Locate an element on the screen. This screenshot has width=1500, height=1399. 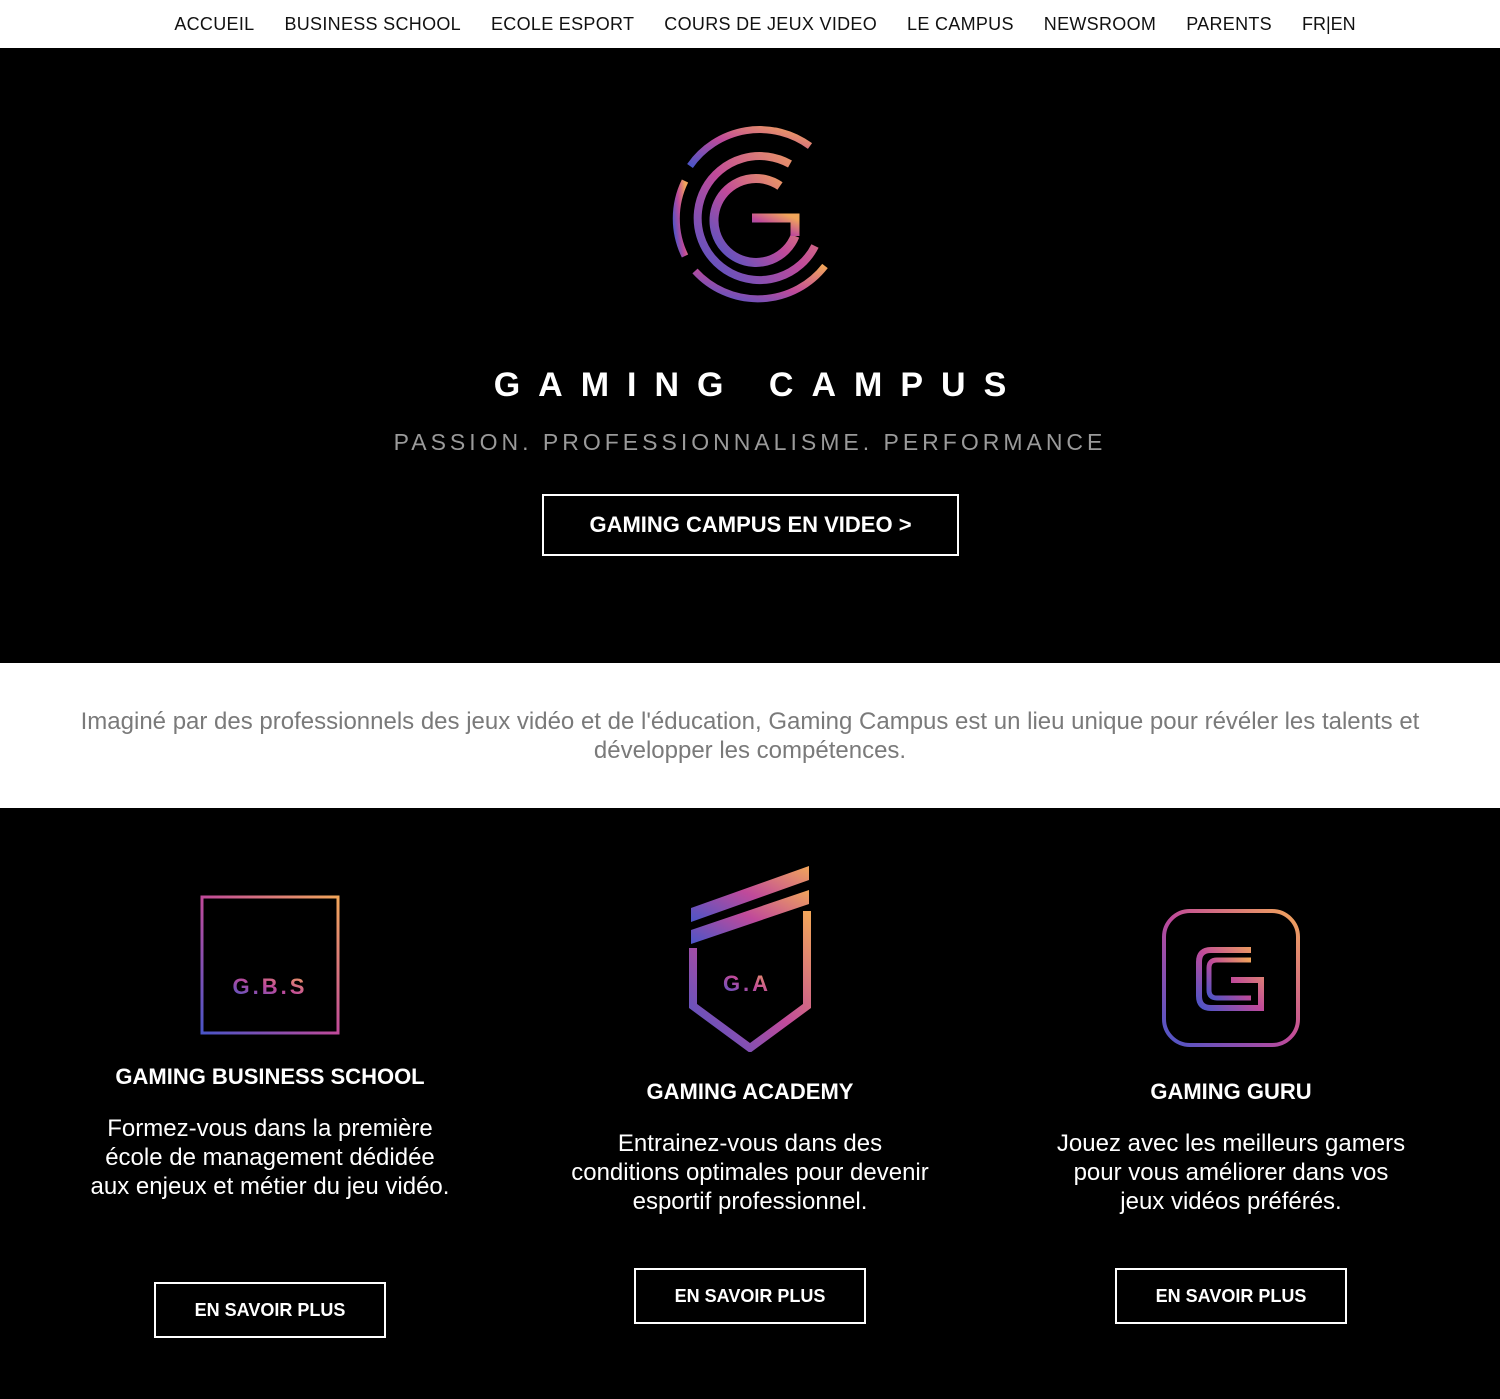
guru-rounded-g-icon is located at coordinates (1231, 978).